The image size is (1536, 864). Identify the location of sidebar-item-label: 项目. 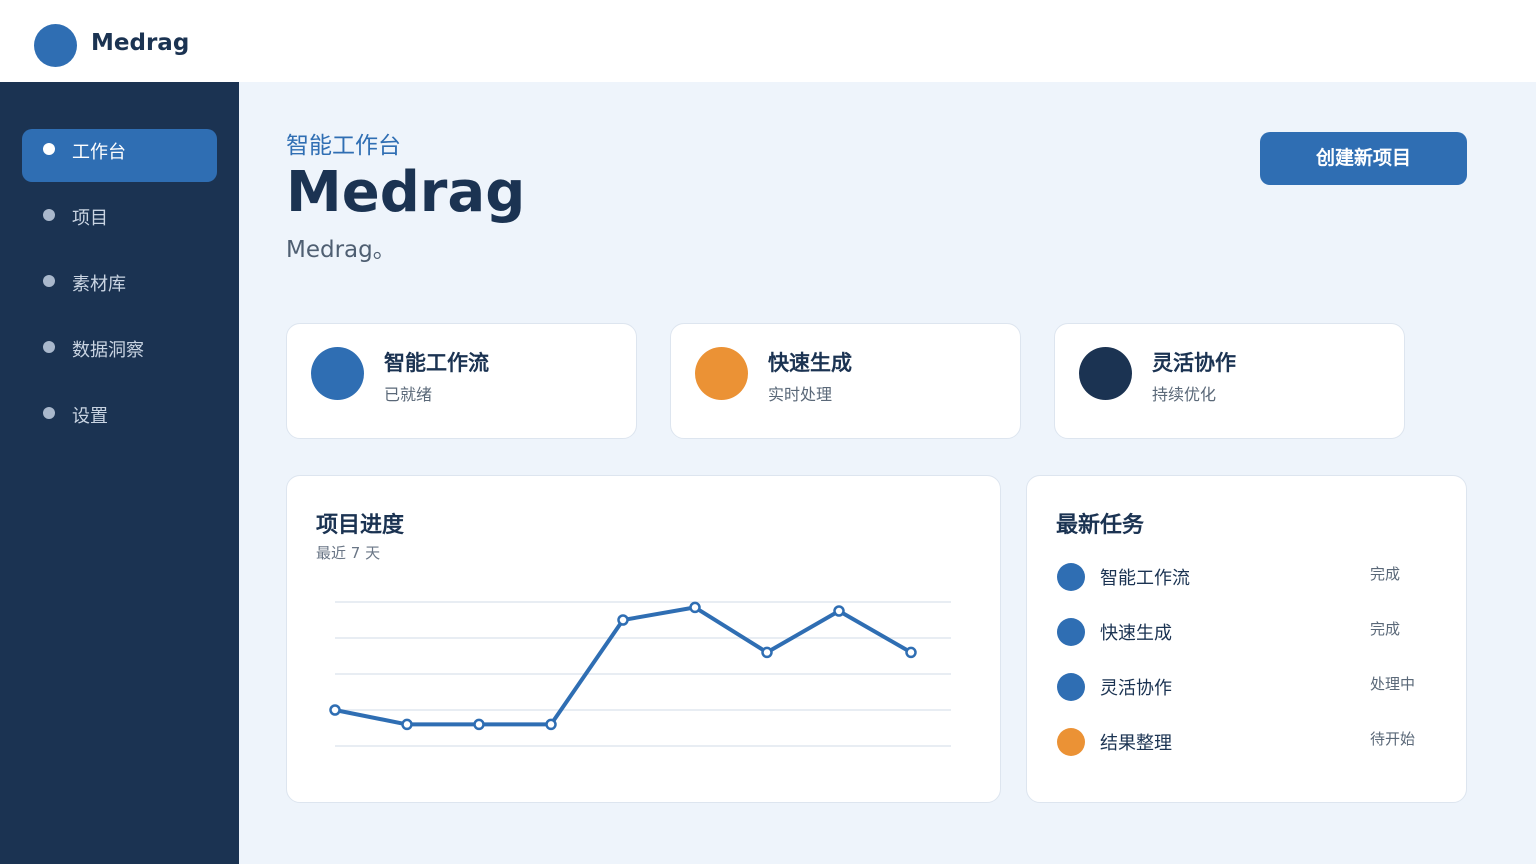
(90, 218).